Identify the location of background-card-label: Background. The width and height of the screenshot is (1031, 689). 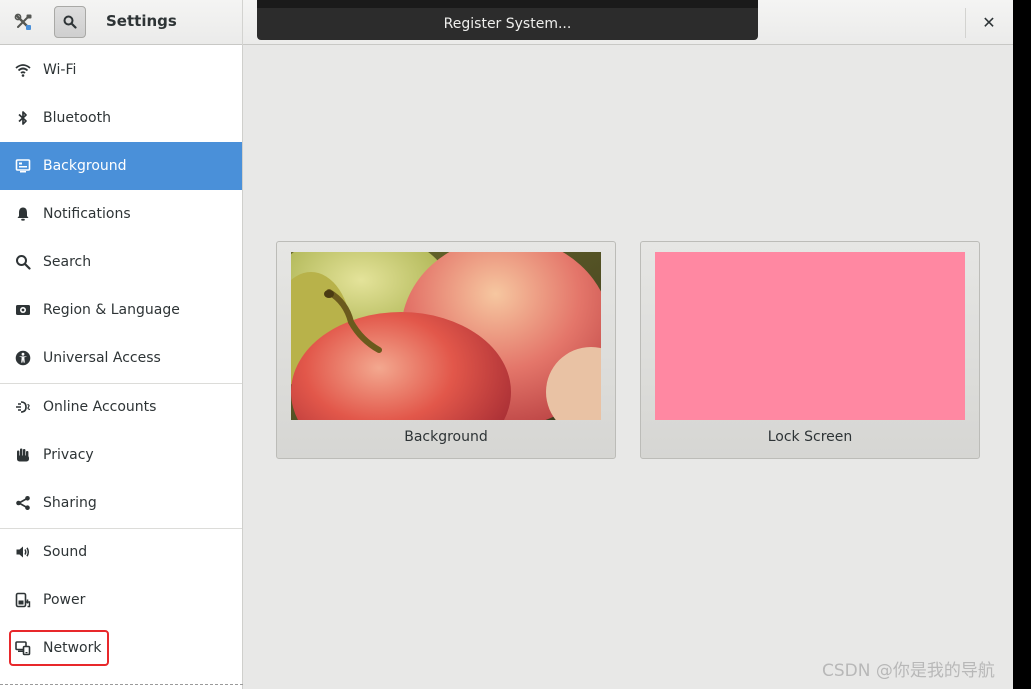
(446, 437).